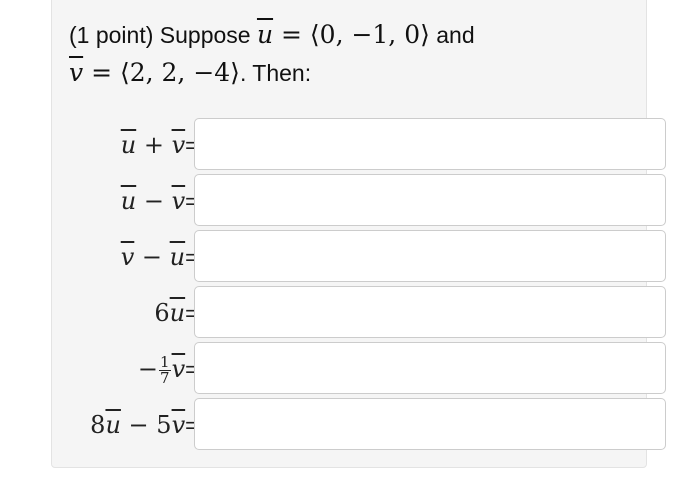 Image resolution: width=700 pixels, height=491 pixels. I want to click on answer-input-neg-one-seventh-v, so click(430, 368).